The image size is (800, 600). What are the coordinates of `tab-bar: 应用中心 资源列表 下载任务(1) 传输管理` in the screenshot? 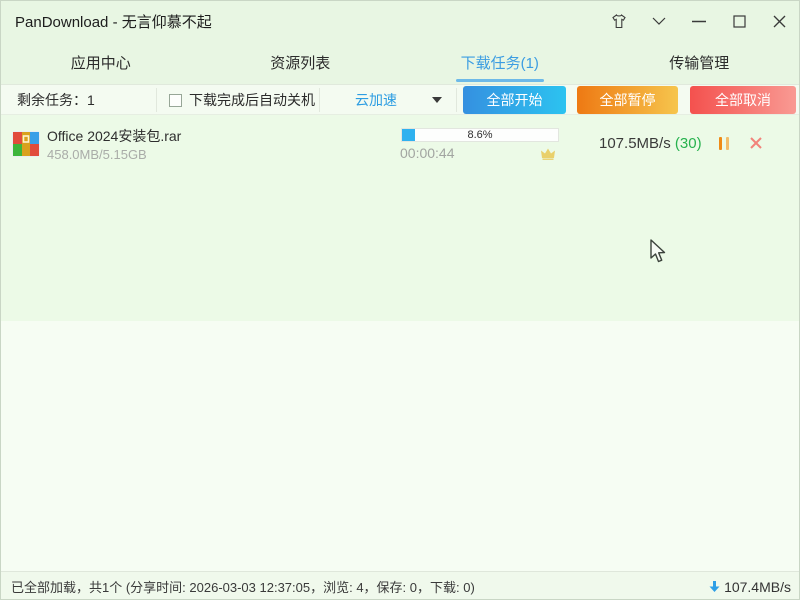 It's located at (400, 63).